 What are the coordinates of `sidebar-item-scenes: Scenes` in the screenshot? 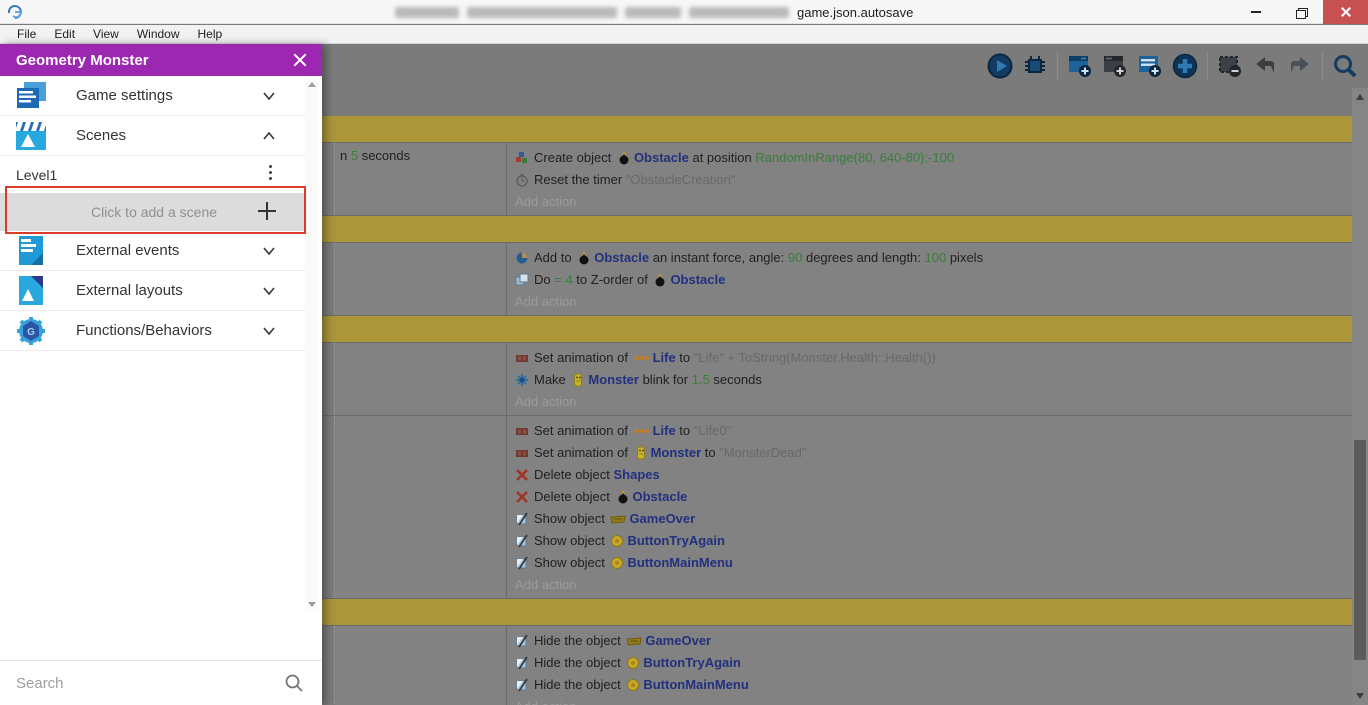 It's located at (154, 136).